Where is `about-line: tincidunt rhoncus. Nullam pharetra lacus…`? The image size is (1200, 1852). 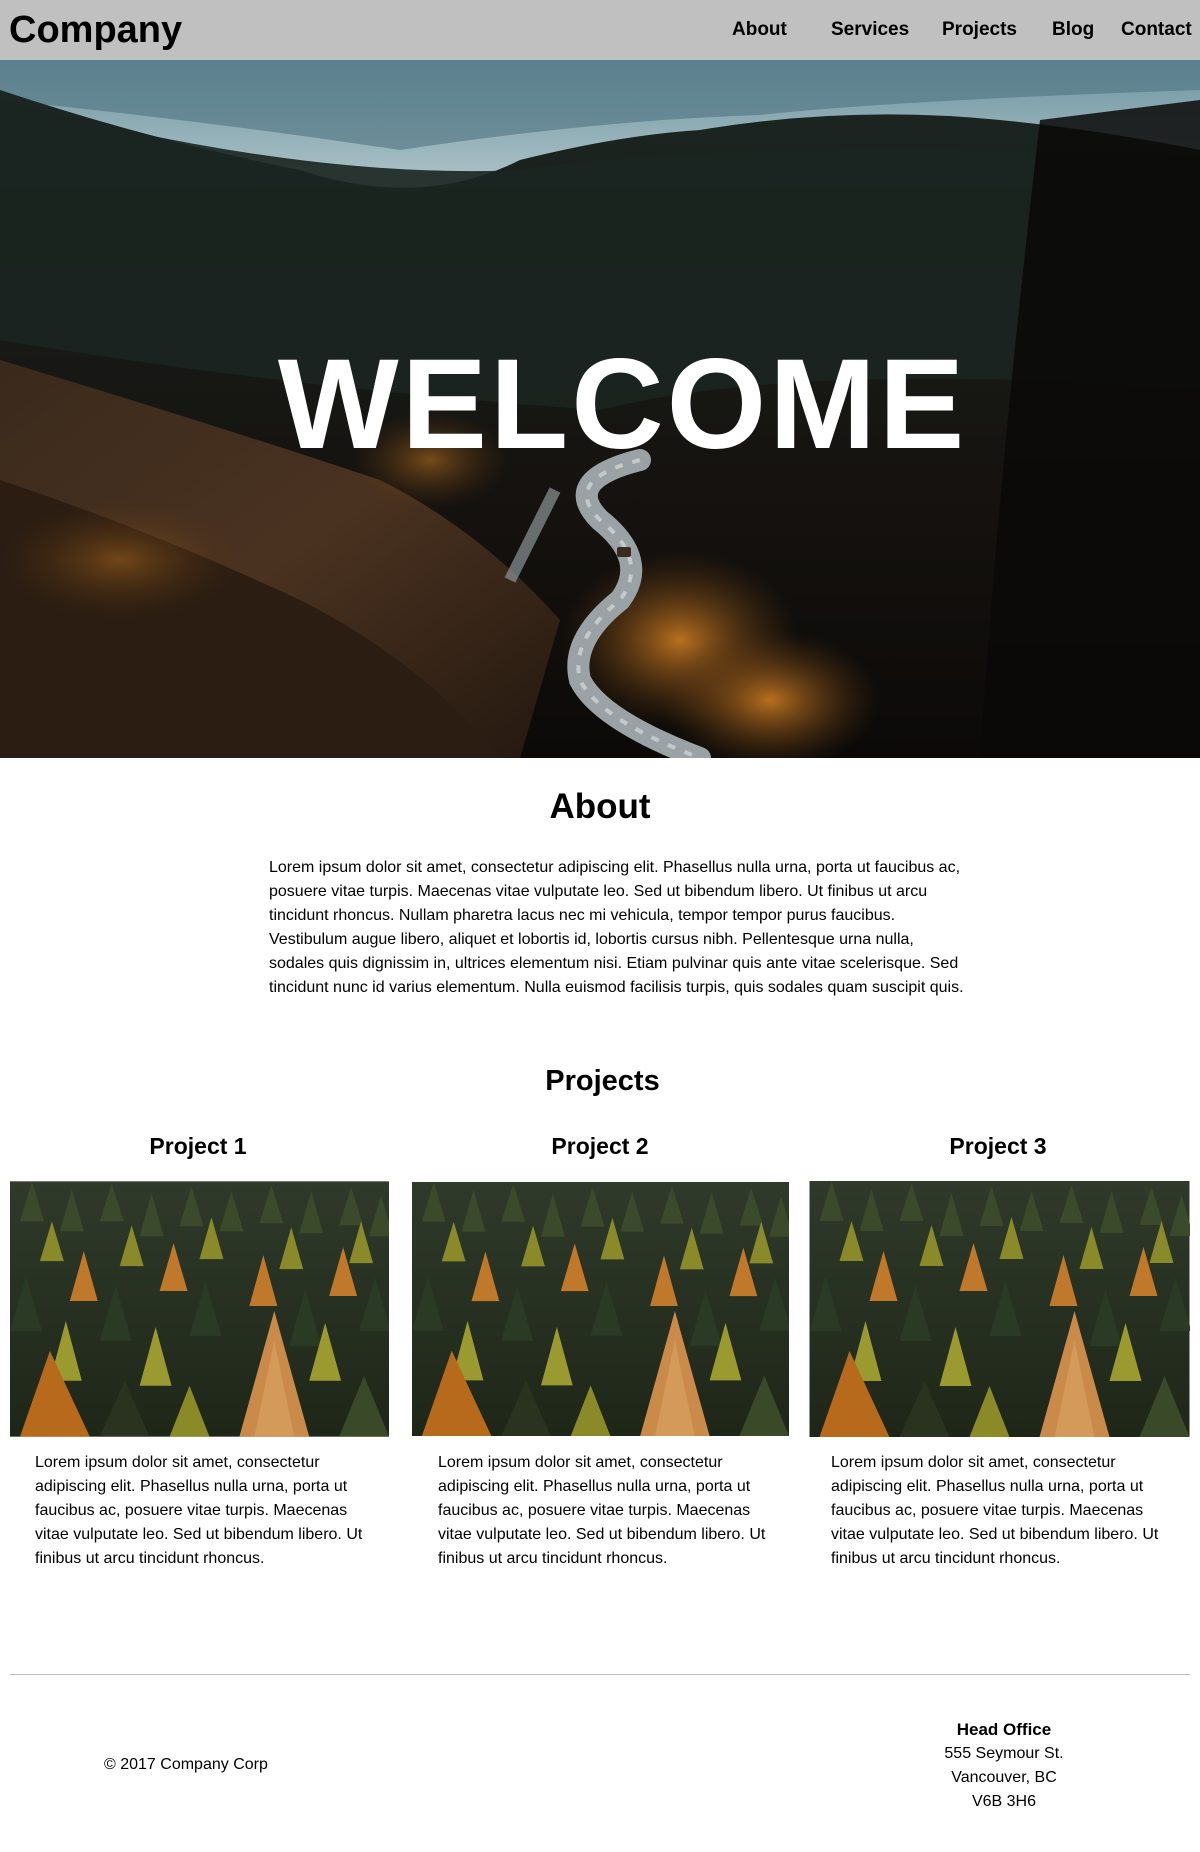
about-line: tincidunt rhoncus. Nullam pharetra lacus… is located at coordinates (582, 915).